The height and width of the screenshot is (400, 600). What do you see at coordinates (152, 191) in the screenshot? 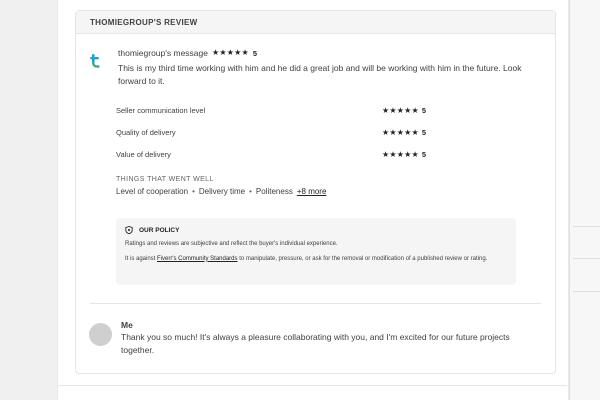
I see `tag-item: Level of cooperation` at bounding box center [152, 191].